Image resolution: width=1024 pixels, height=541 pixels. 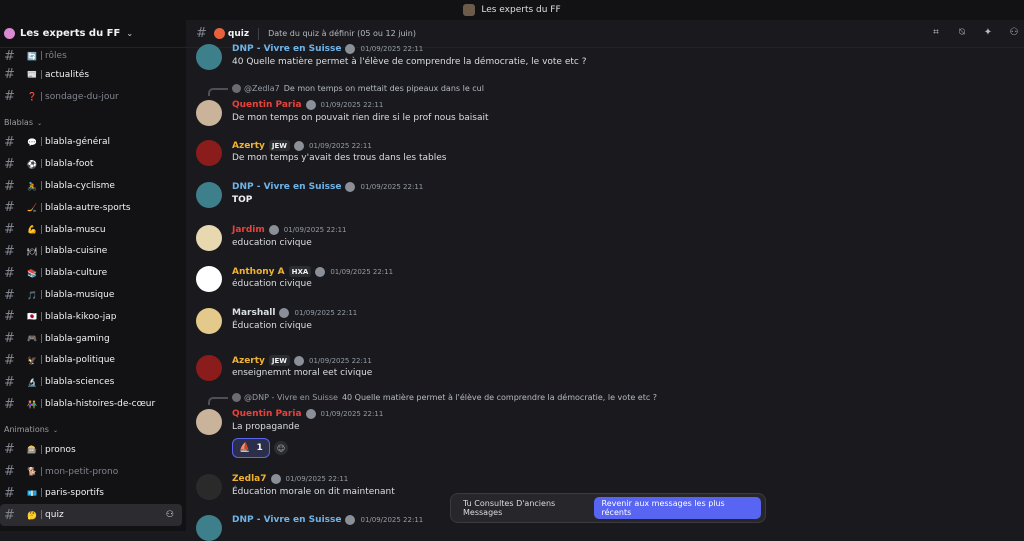 I want to click on channel-emoji: 🎮, so click(x=32, y=339).